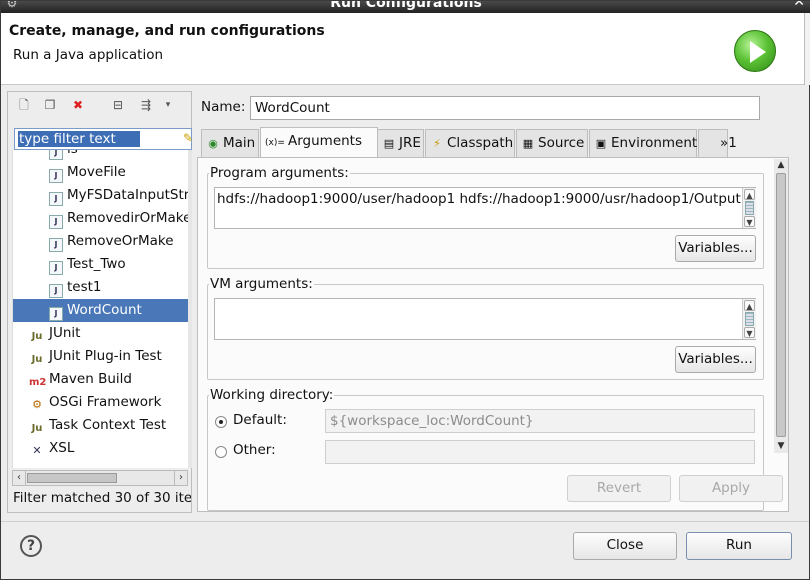 The image size is (810, 580). What do you see at coordinates (105, 356) in the screenshot?
I see `tree-item-label: JUnit Plug-in Test` at bounding box center [105, 356].